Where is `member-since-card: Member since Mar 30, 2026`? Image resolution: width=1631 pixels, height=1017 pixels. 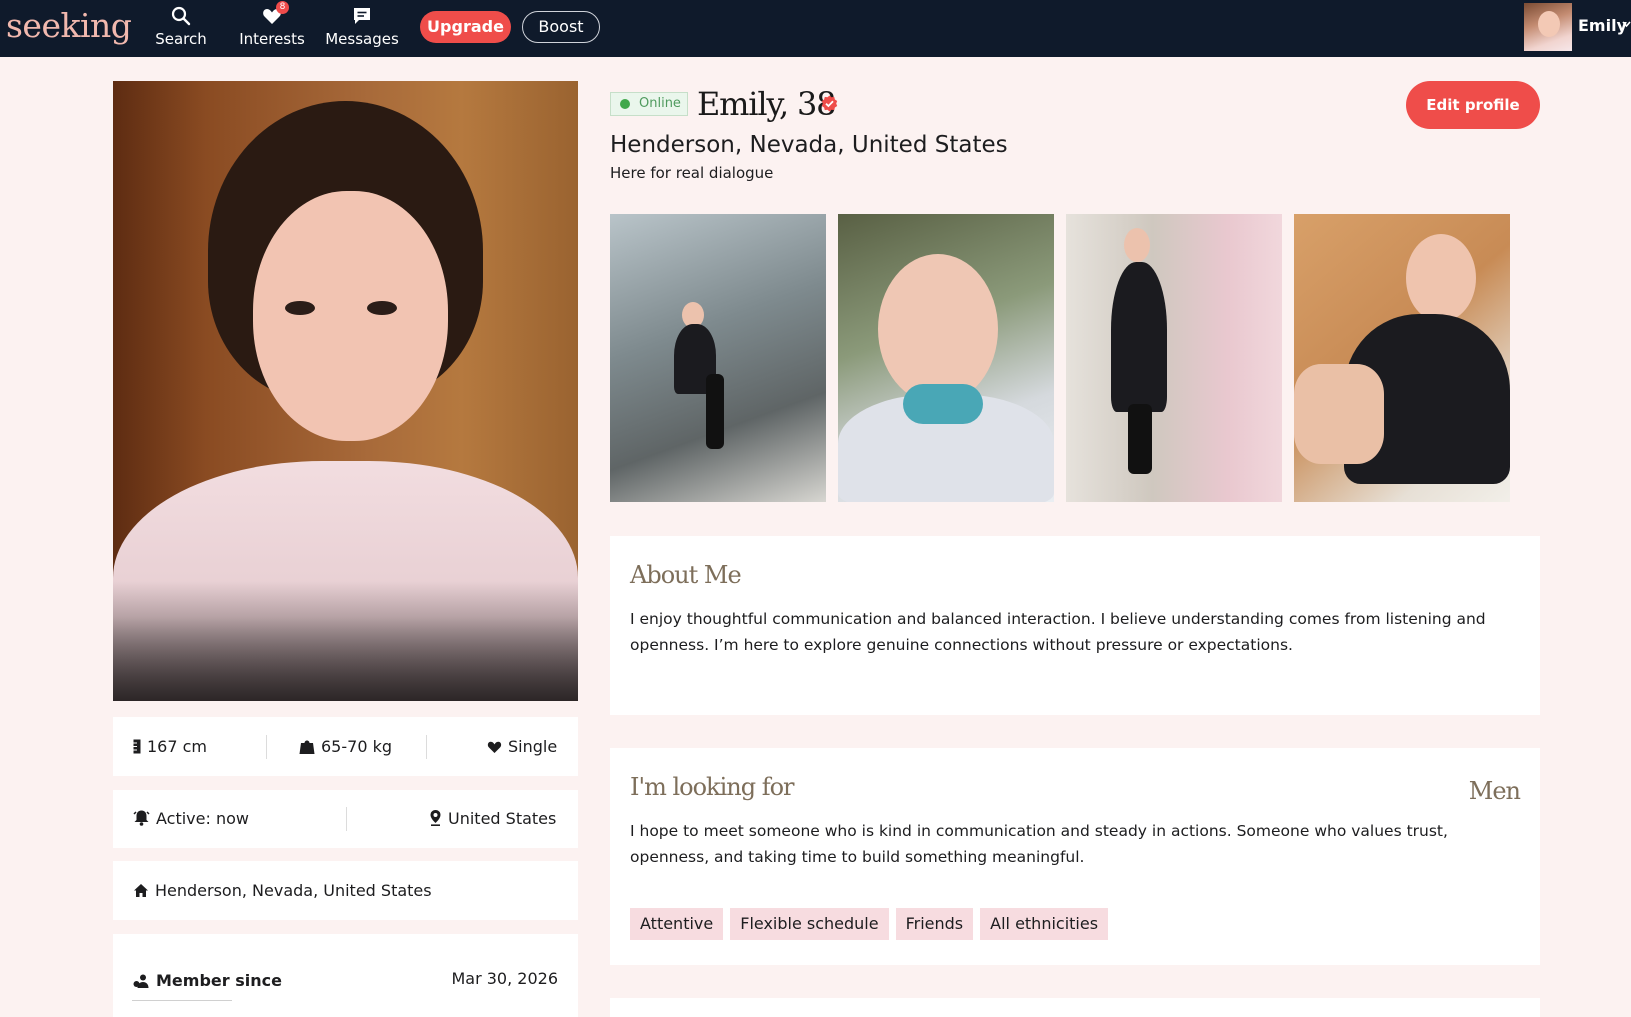 member-since-card: Member since Mar 30, 2026 is located at coordinates (345, 975).